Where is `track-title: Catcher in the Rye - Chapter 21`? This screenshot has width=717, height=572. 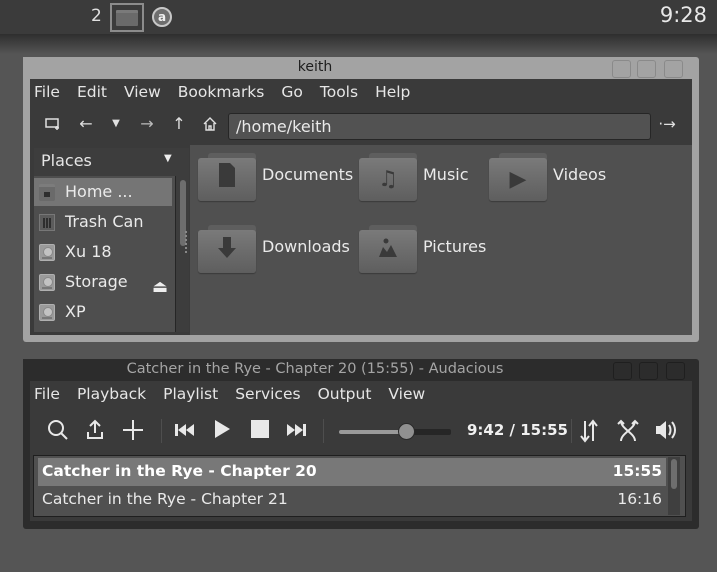 track-title: Catcher in the Rye - Chapter 21 is located at coordinates (165, 499).